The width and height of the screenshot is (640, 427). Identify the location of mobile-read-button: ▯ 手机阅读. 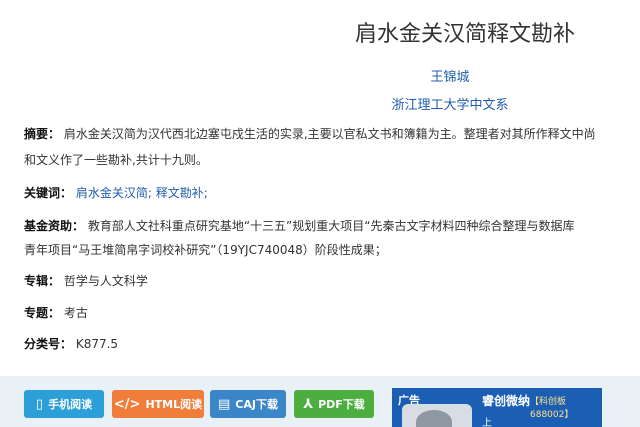
(64, 404).